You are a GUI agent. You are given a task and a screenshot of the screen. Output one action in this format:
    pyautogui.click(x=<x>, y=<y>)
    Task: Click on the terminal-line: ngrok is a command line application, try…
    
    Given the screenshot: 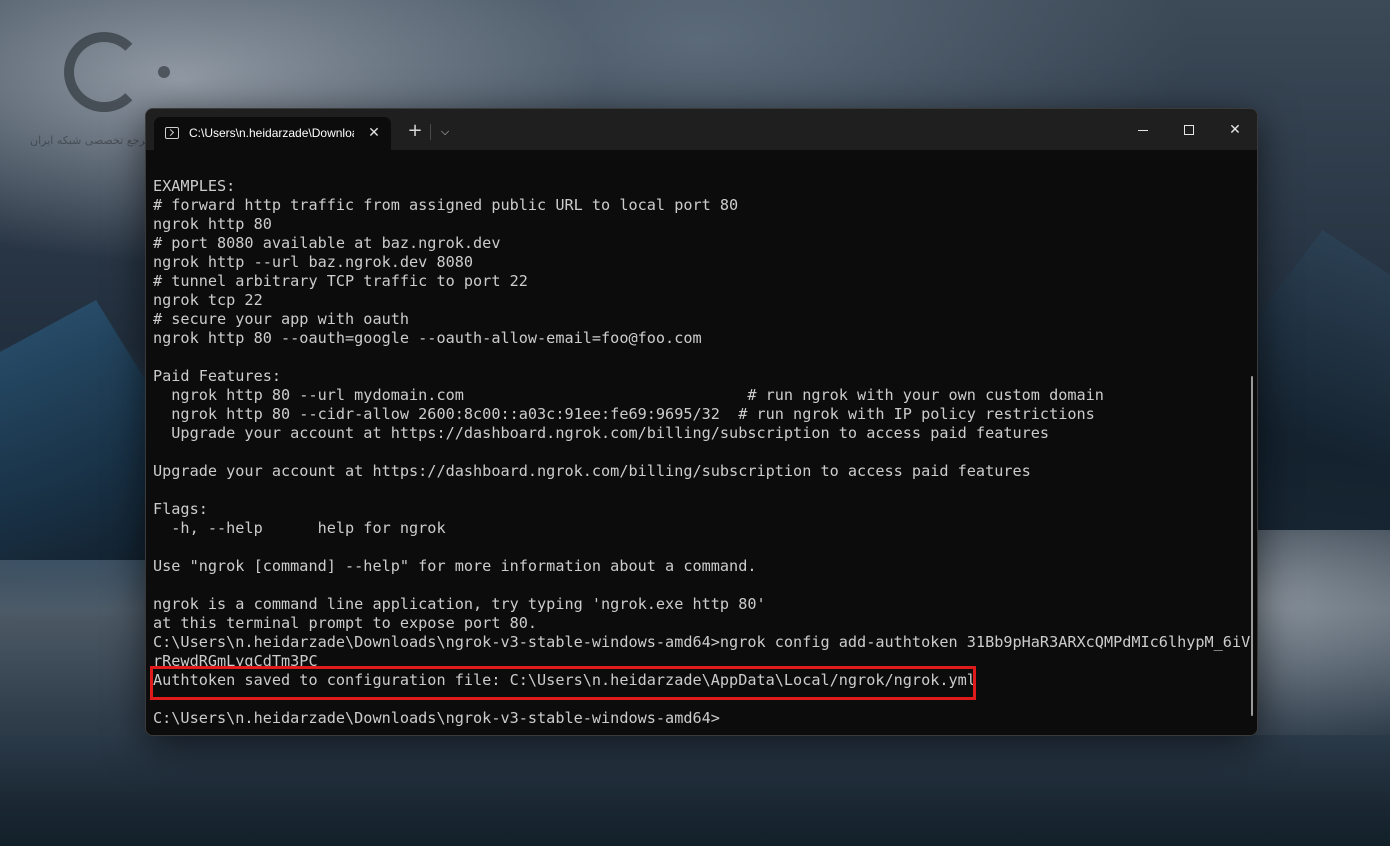 What is the action you would take?
    pyautogui.click(x=459, y=604)
    